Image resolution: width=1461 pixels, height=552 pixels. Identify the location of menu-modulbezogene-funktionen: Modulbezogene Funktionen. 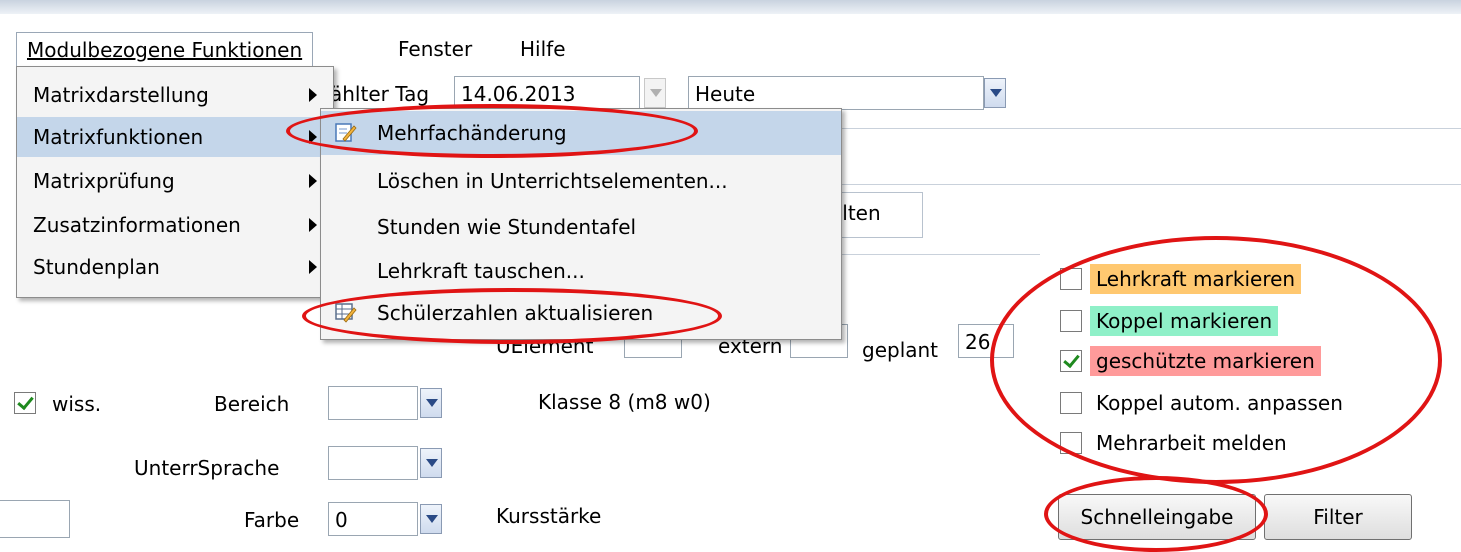
(165, 50).